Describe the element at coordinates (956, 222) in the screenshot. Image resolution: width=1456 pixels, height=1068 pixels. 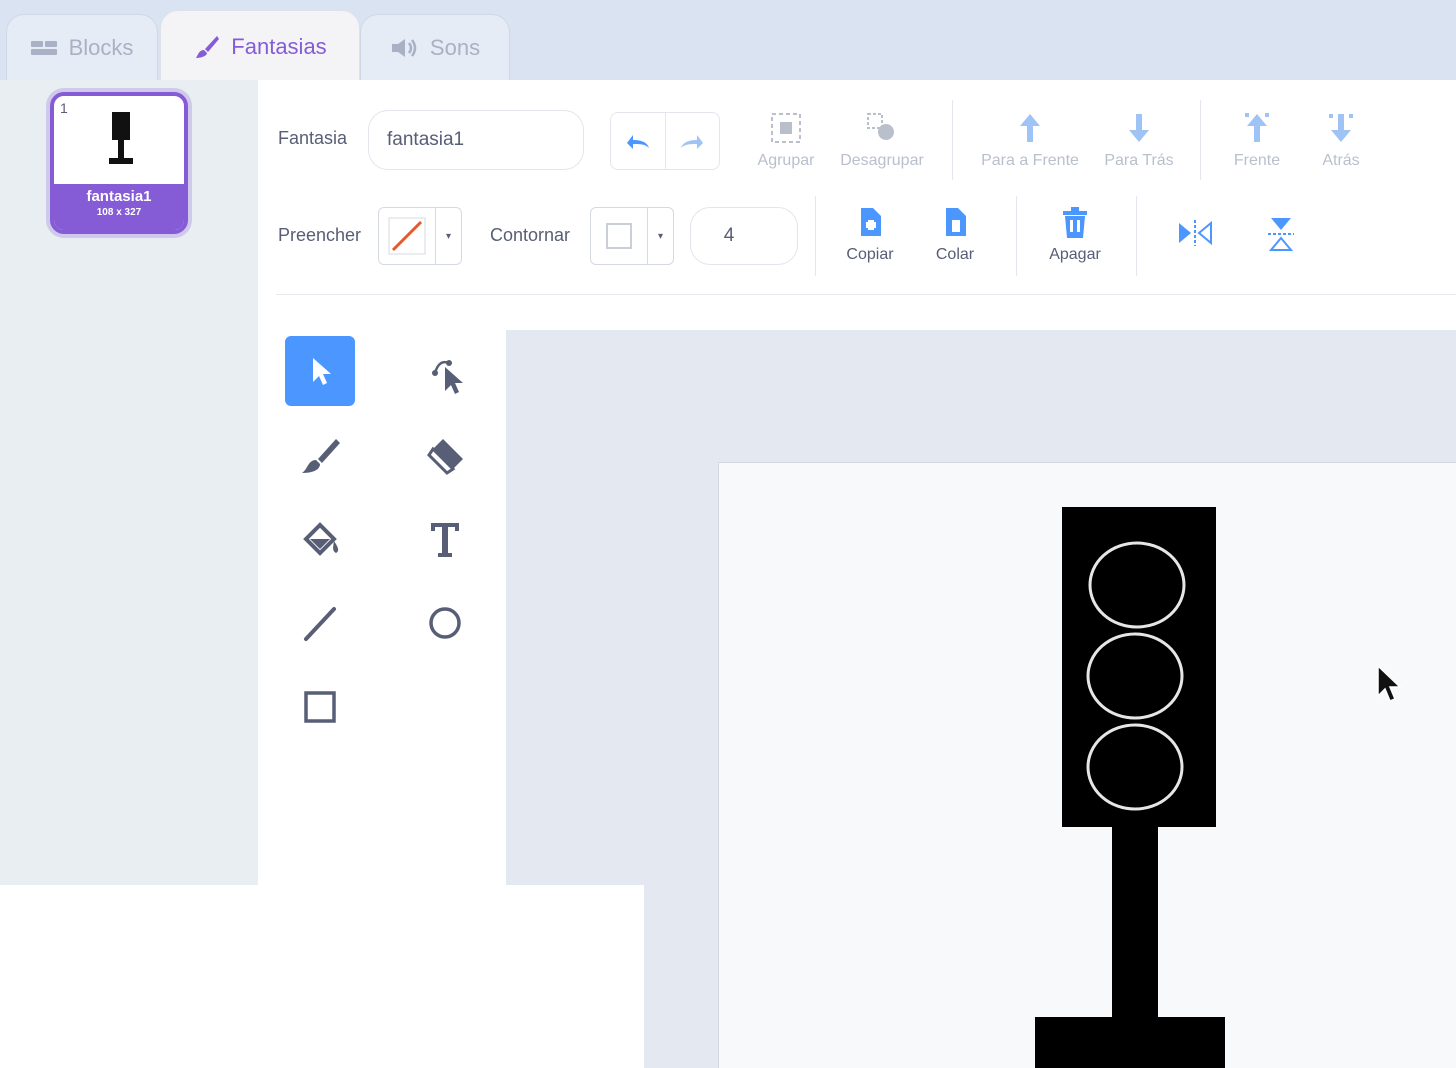
I see `paste-icon` at that location.